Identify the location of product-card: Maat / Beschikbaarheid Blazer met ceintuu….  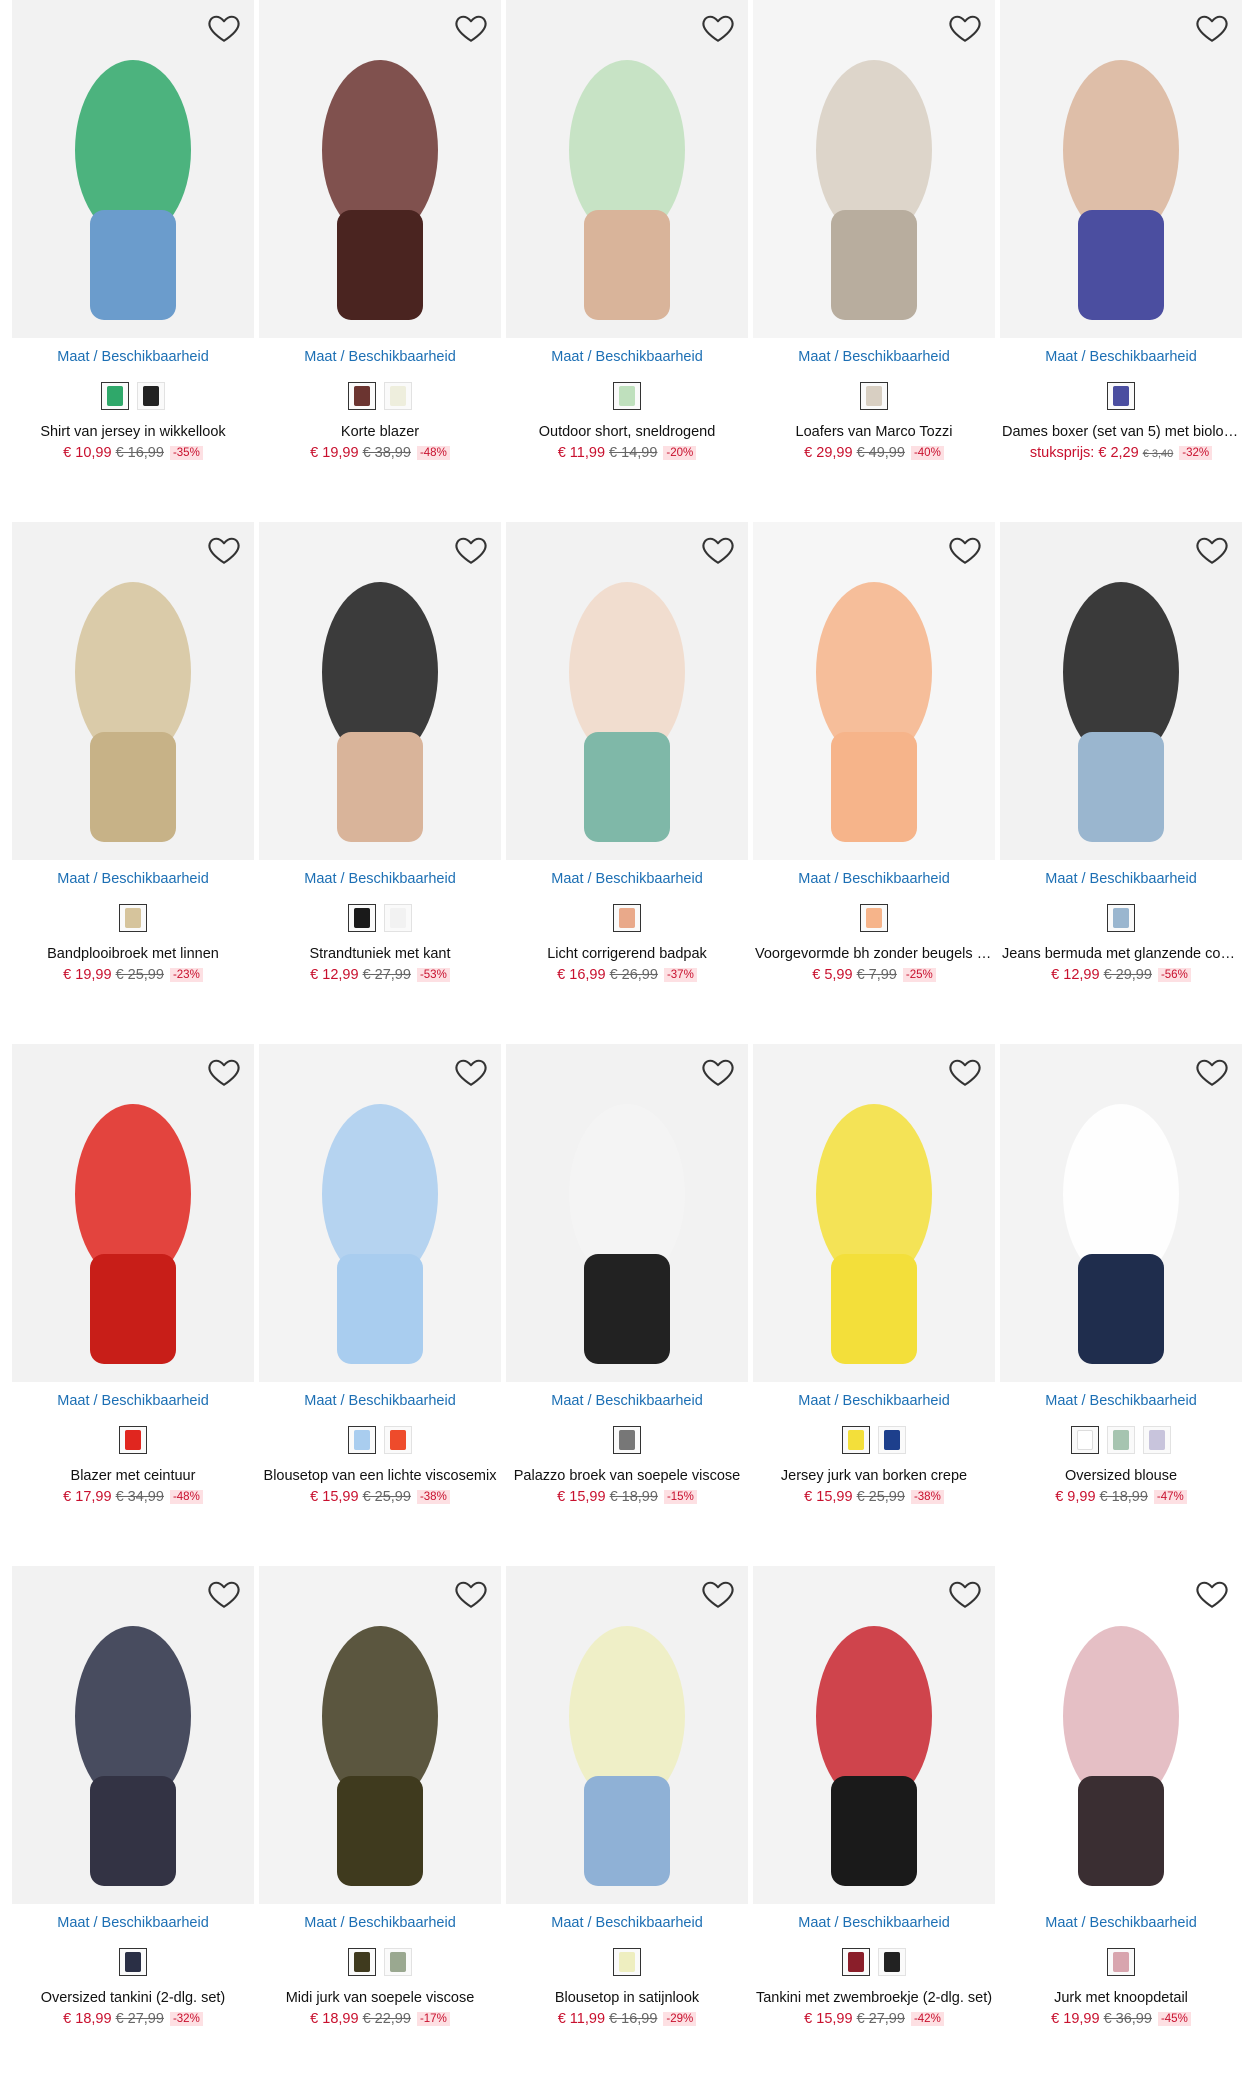
(133, 1284).